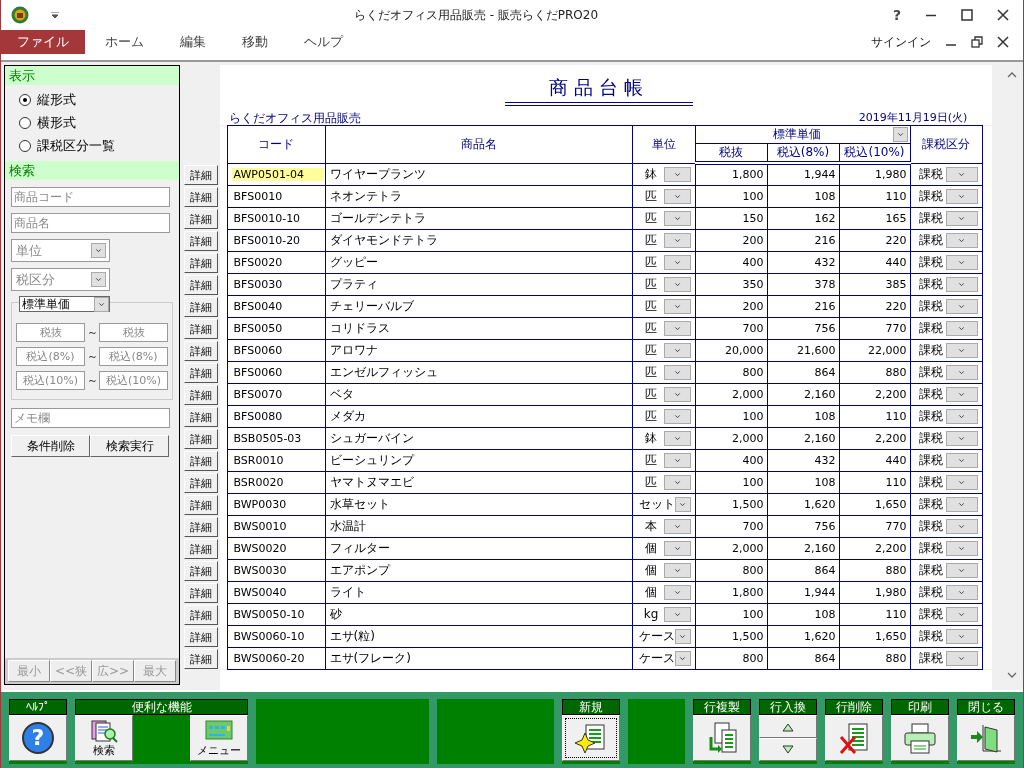 The height and width of the screenshot is (768, 1024). I want to click on action-button: 条件削除, so click(50, 446).